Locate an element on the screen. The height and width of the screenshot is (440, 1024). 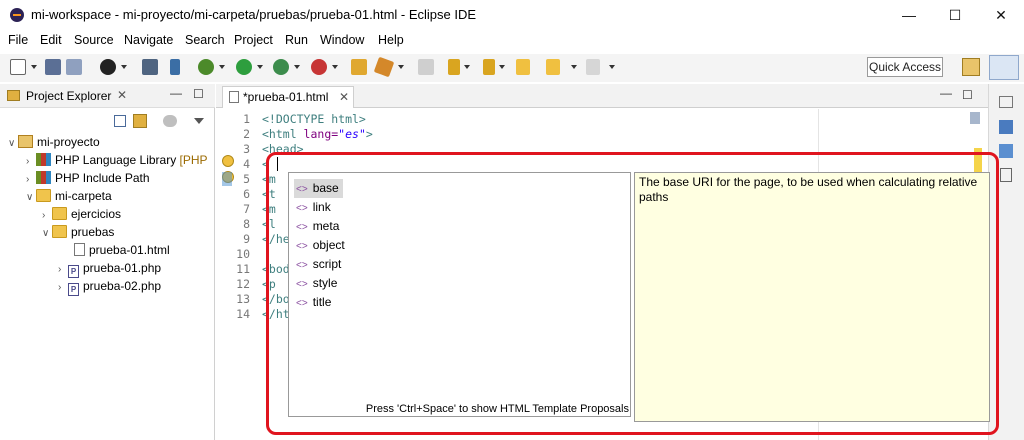
menu-window: Window is located at coordinates (342, 40).